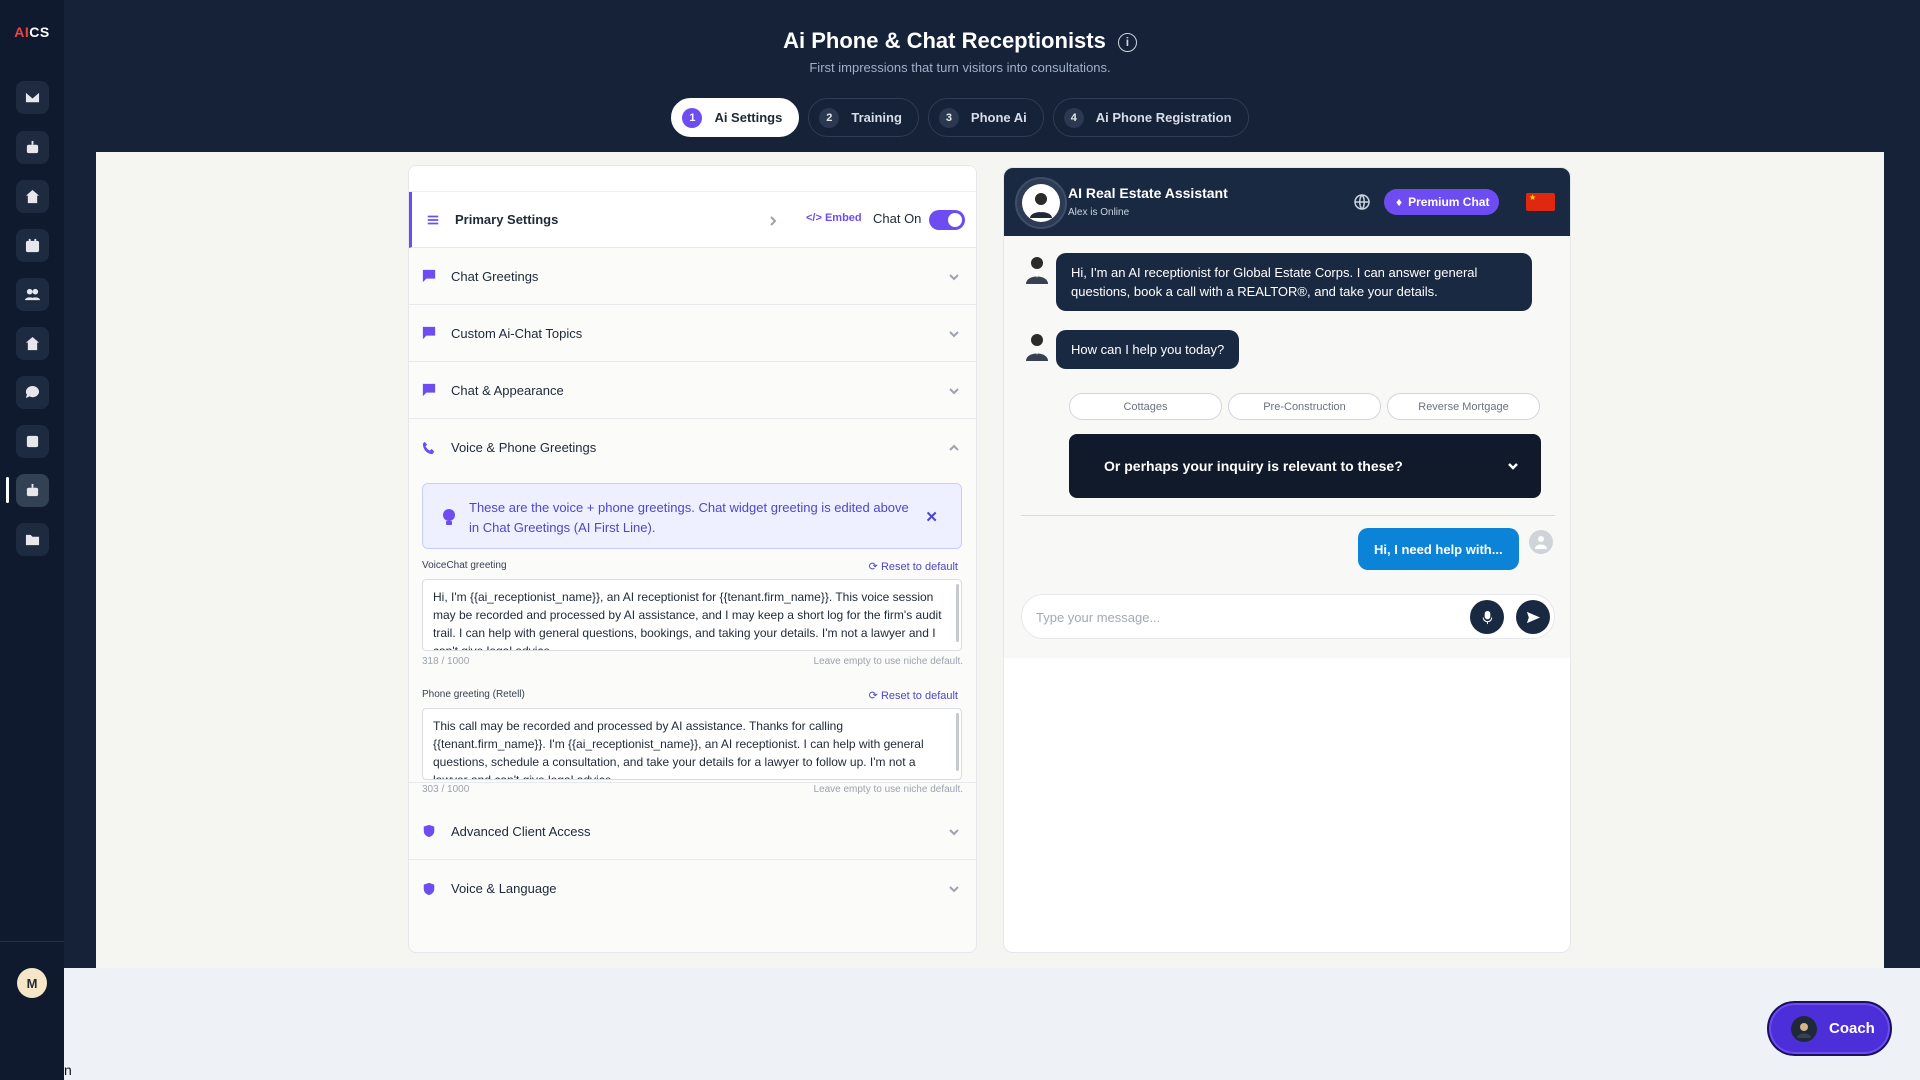 This screenshot has width=1920, height=1080. Describe the element at coordinates (692, 447) in the screenshot. I see `voice-greetings-row: Voice & Phone Greetings` at that location.